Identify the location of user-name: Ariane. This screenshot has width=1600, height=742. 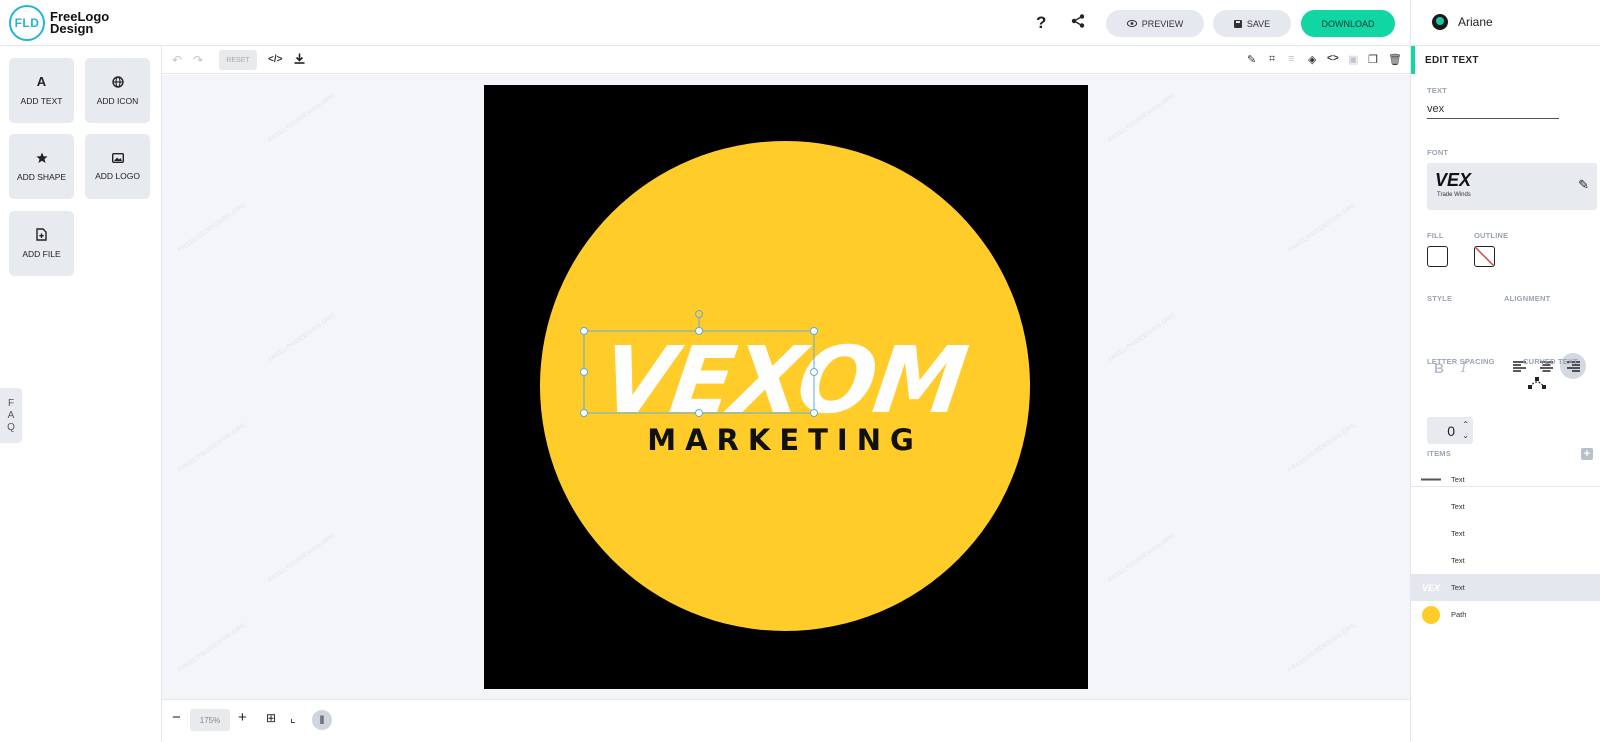
(1475, 22).